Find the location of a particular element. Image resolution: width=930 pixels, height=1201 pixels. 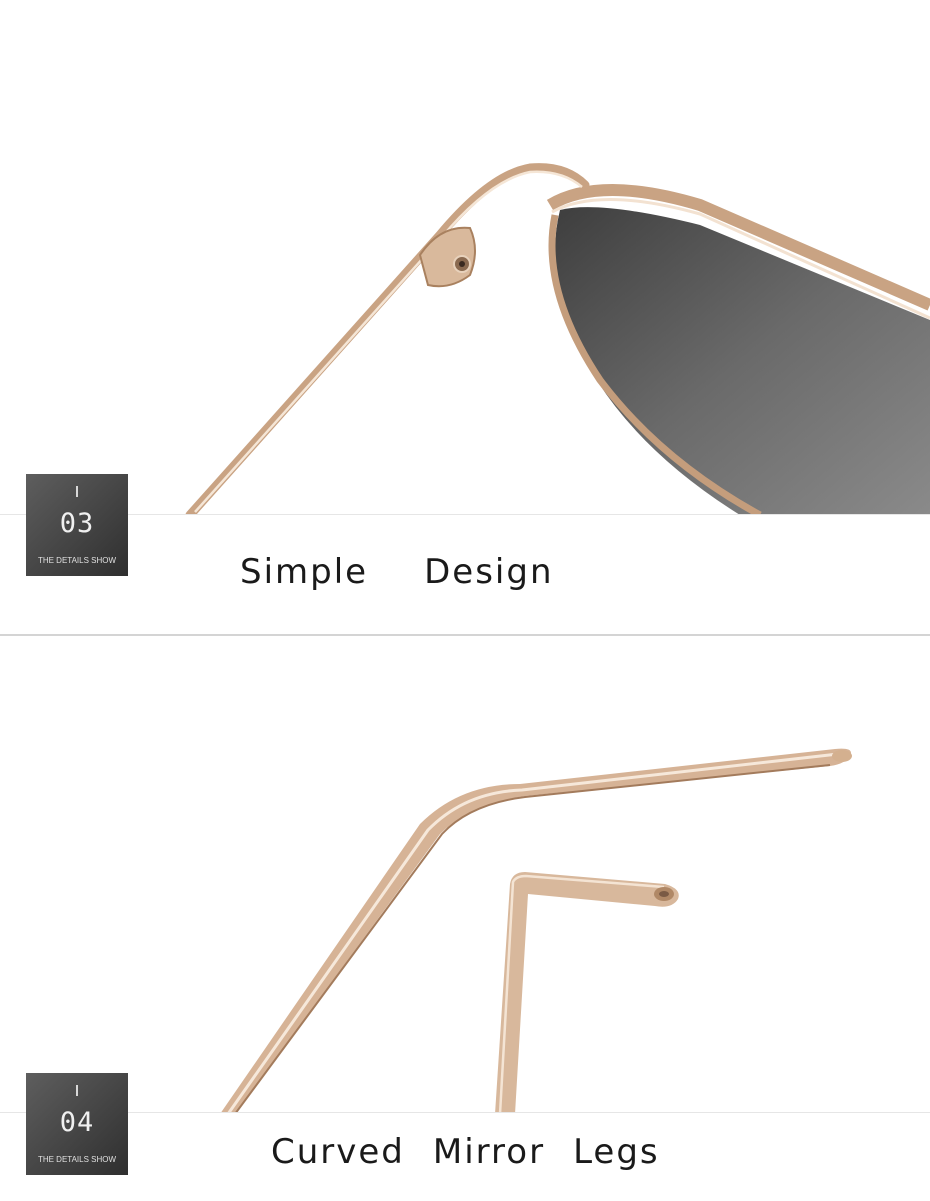

caption-simple-design: Simple Design is located at coordinates (397, 572).